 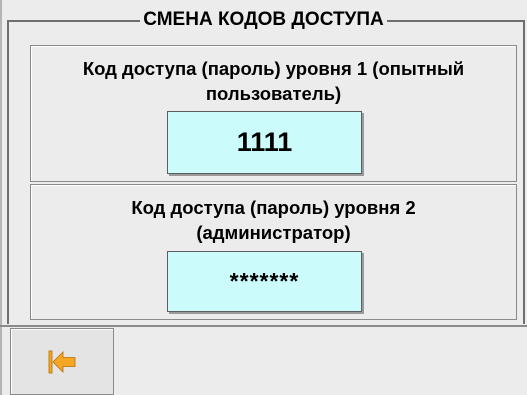 What do you see at coordinates (1, 197) in the screenshot?
I see `left-edge` at bounding box center [1, 197].